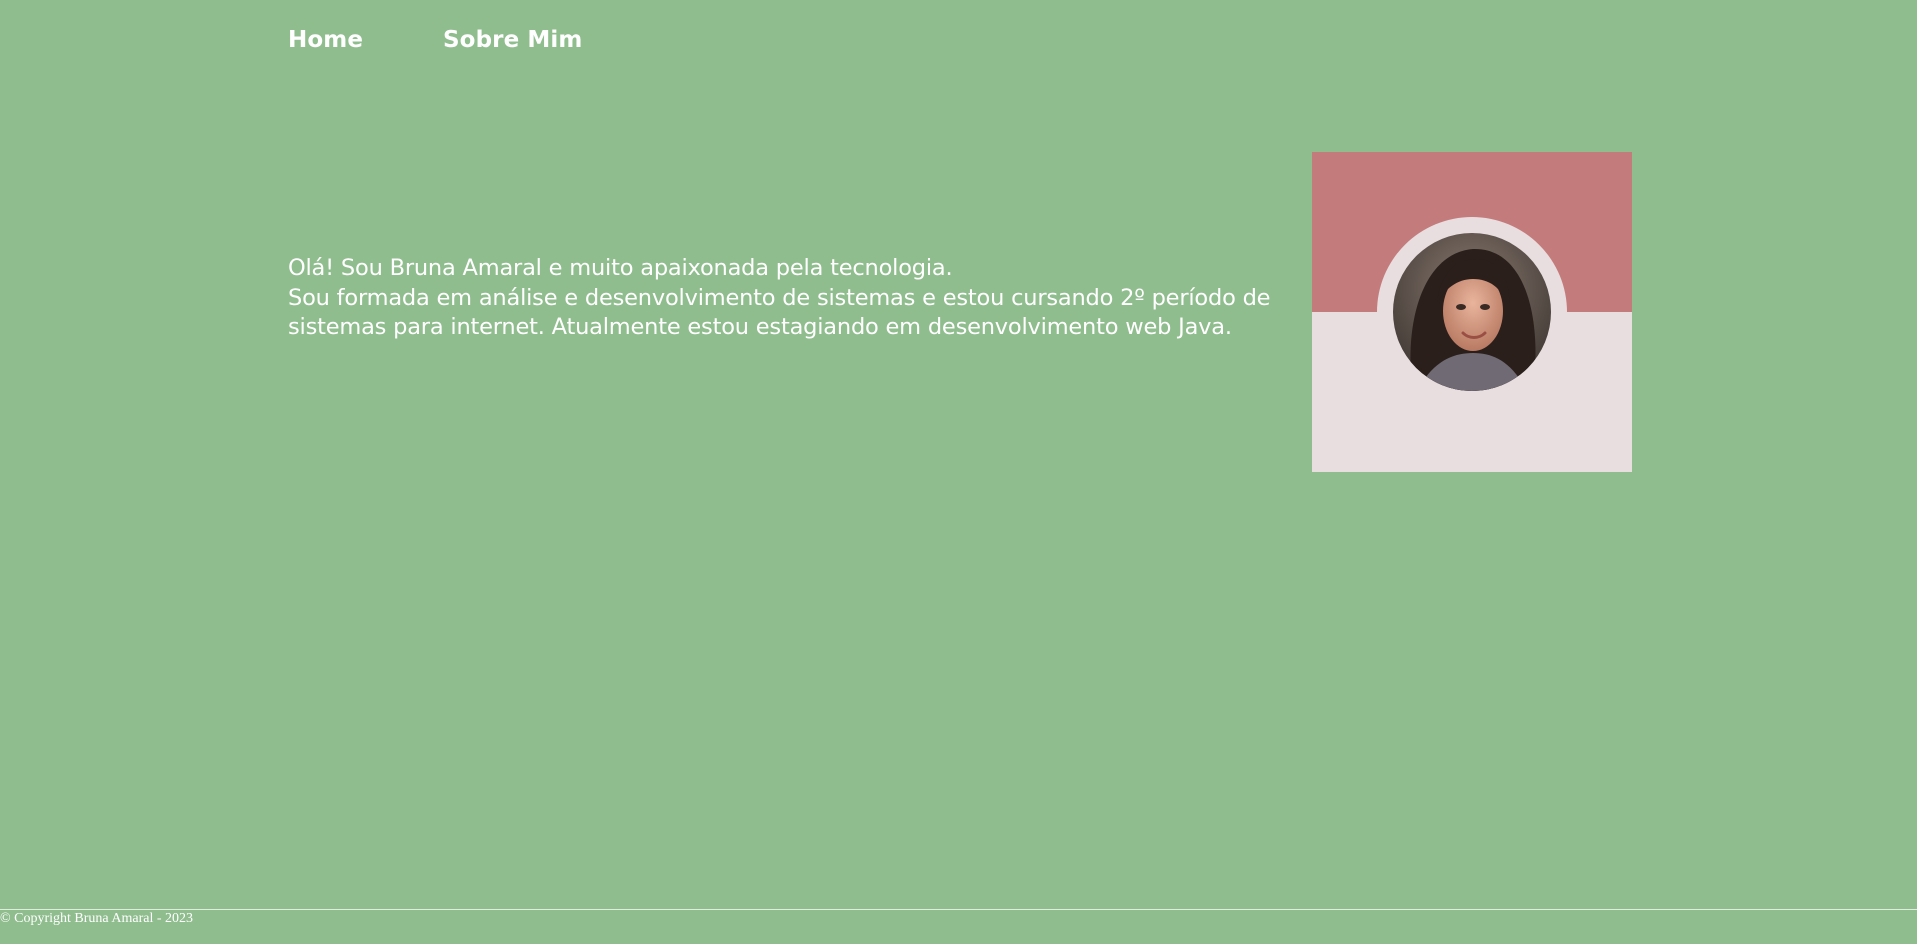  I want to click on profile-photo, so click(1472, 312).